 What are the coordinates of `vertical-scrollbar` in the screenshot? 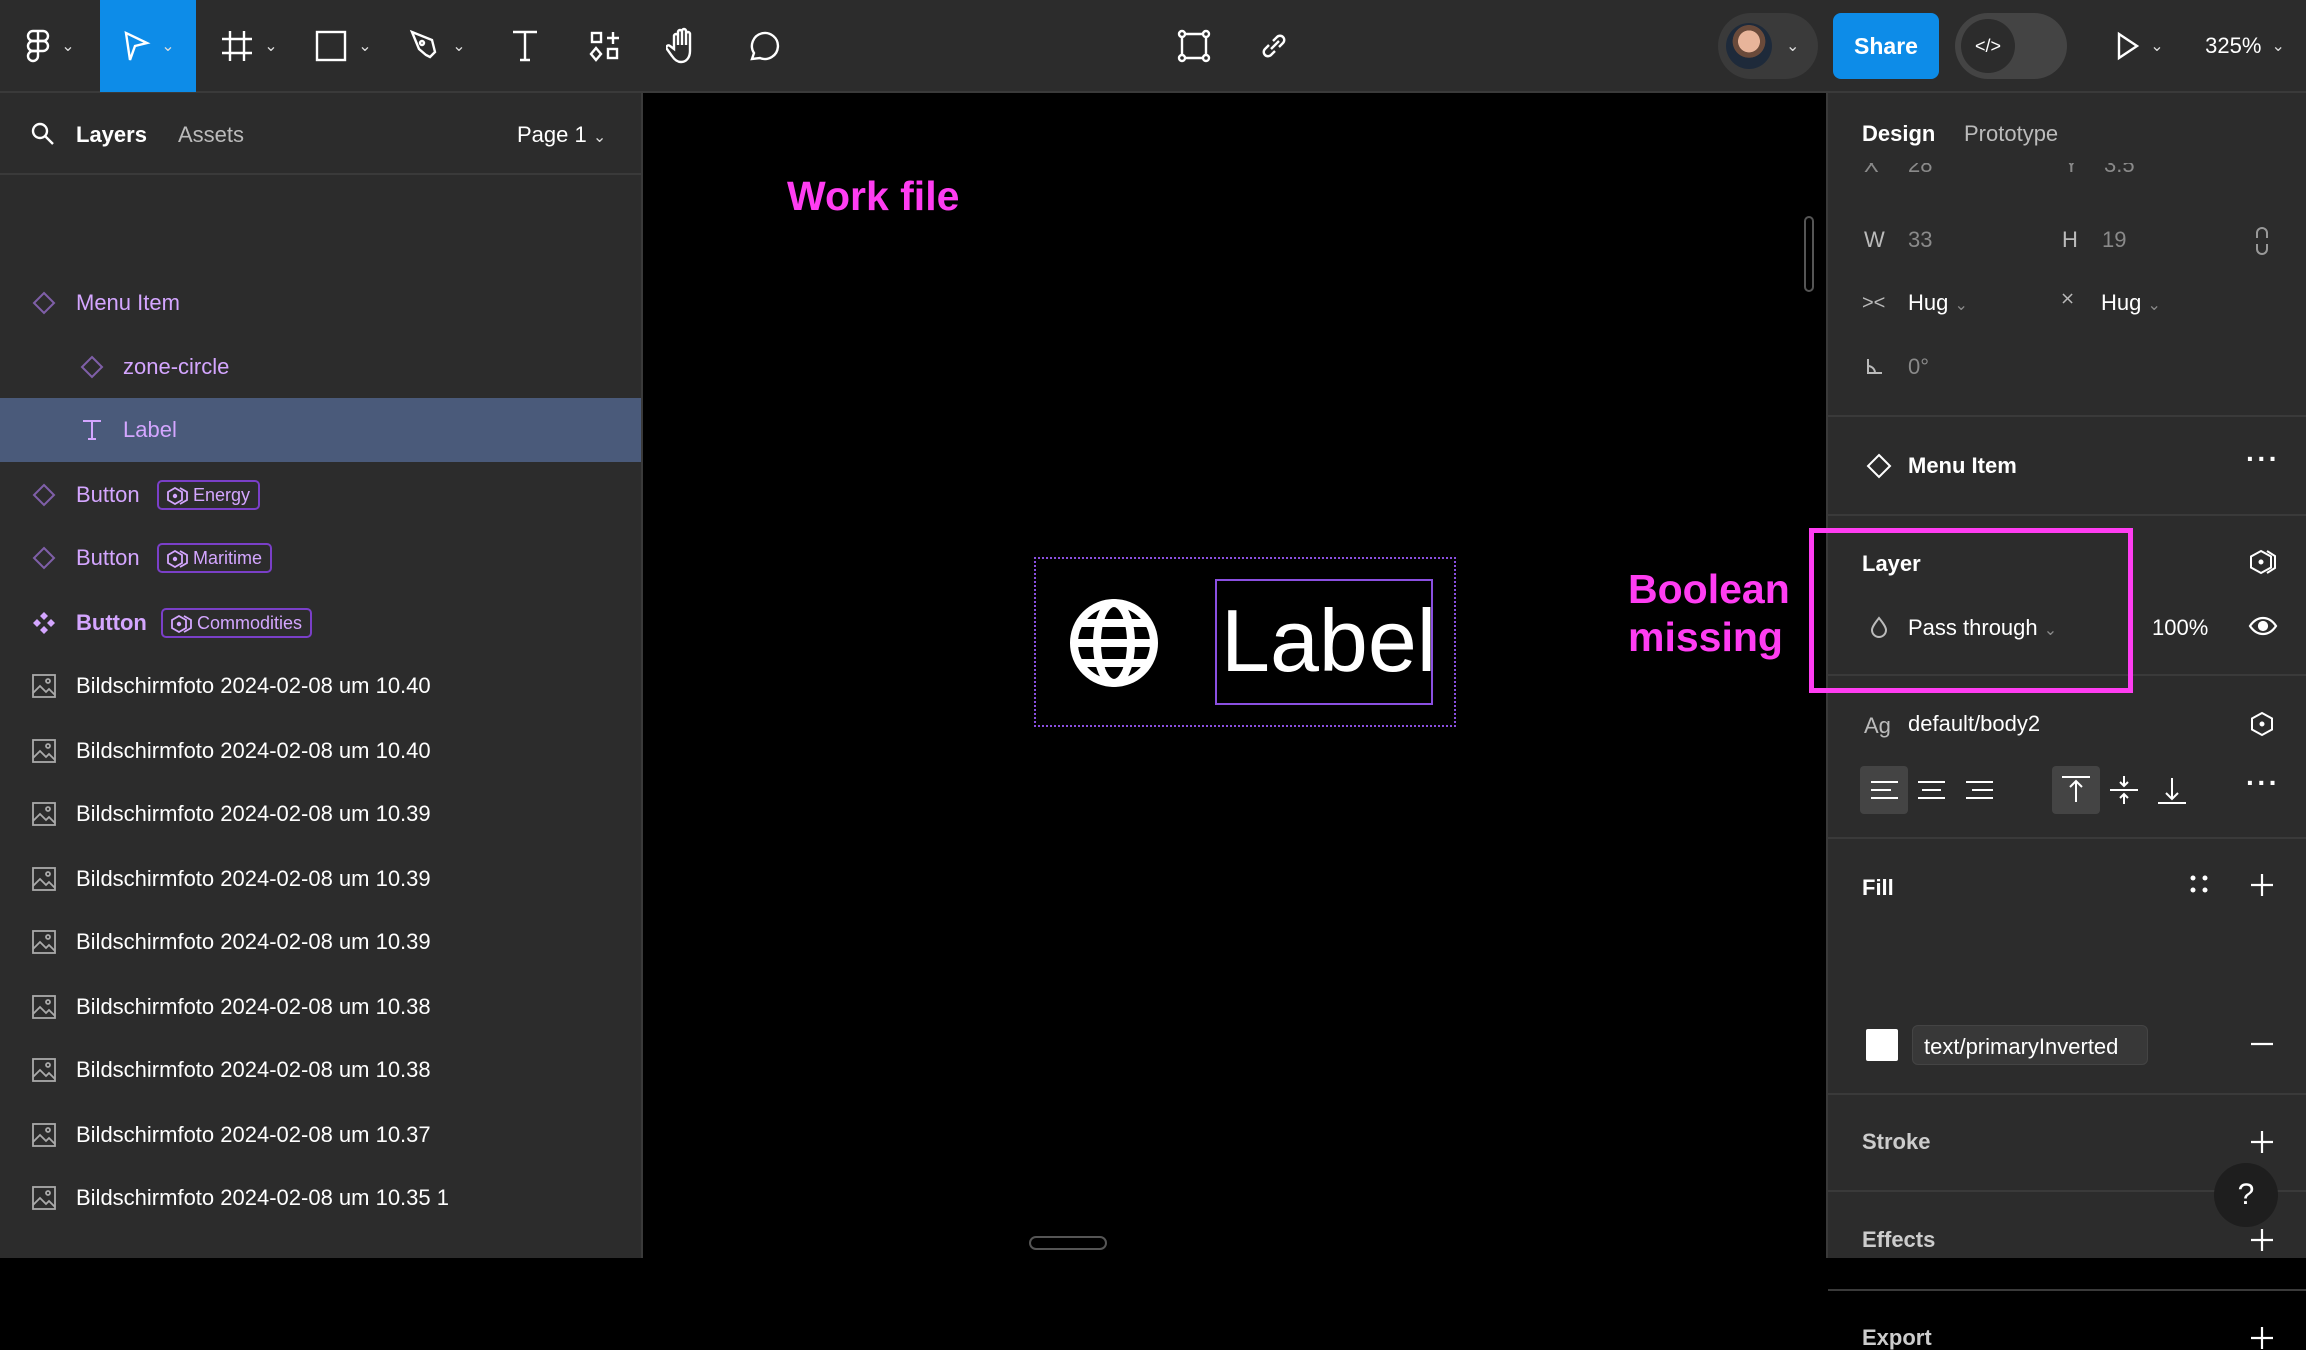 It's located at (1809, 254).